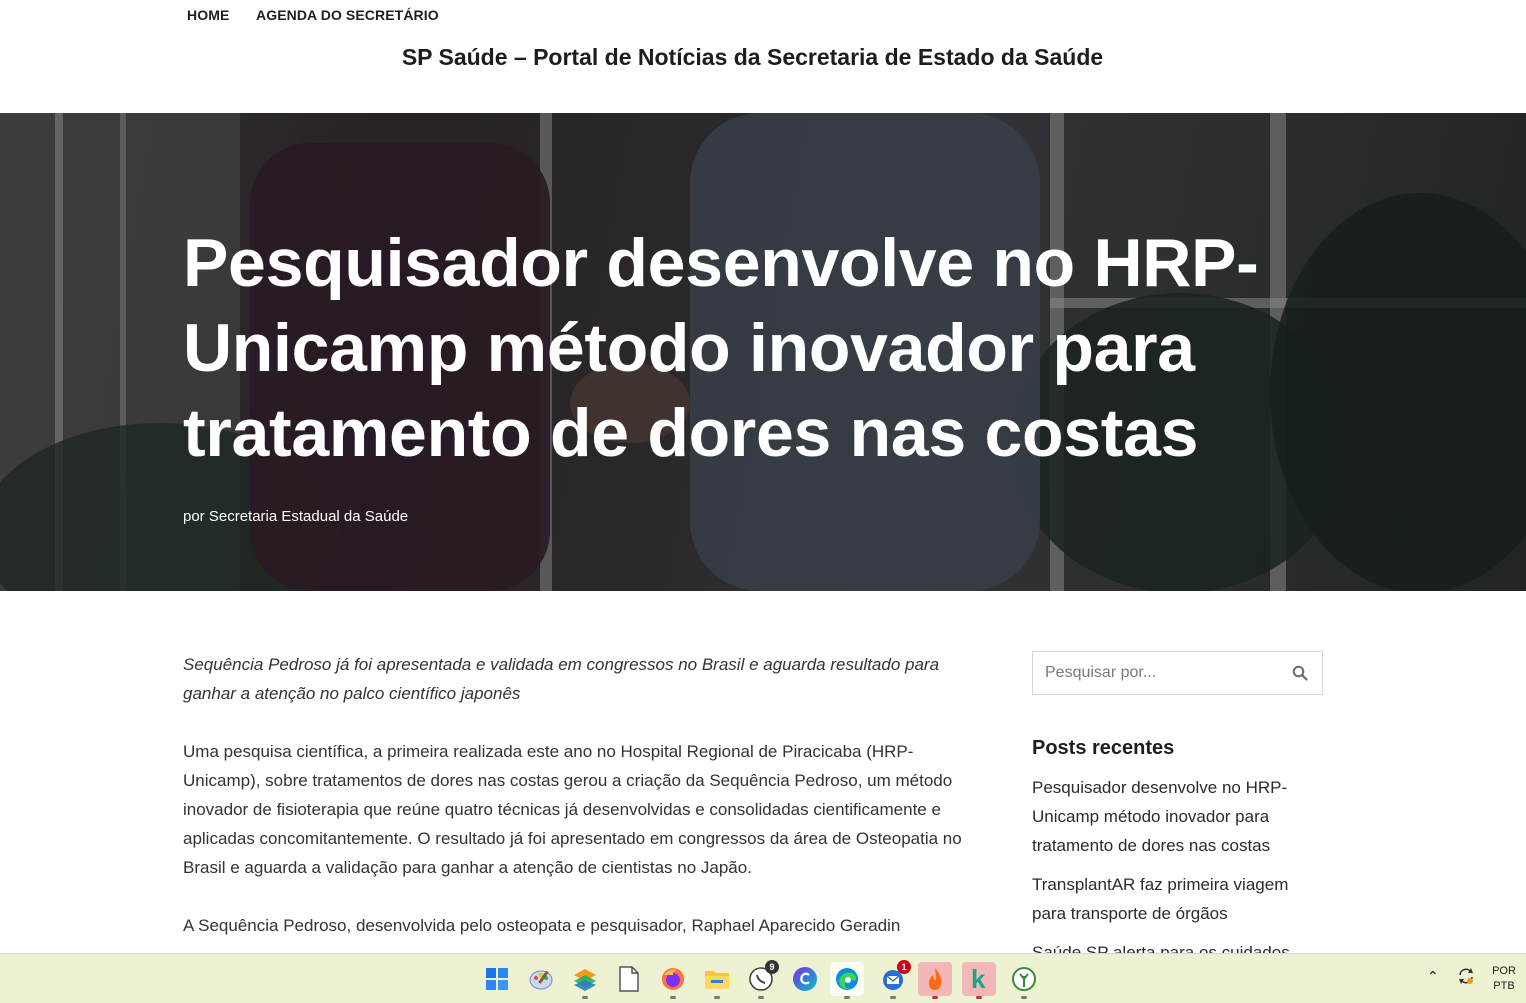  Describe the element at coordinates (1103, 748) in the screenshot. I see `recent-posts-heading: Posts recentes` at that location.